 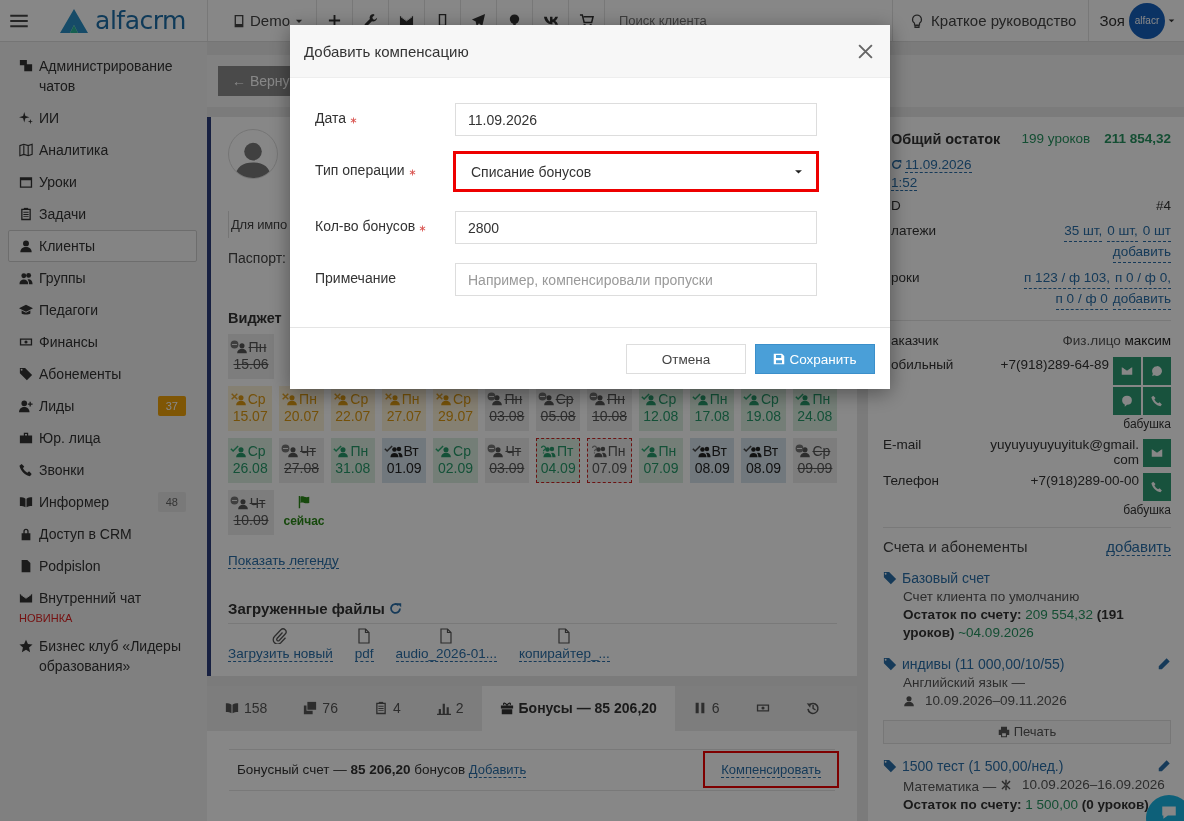 What do you see at coordinates (102, 470) in the screenshot?
I see `nav-item: Звонки` at bounding box center [102, 470].